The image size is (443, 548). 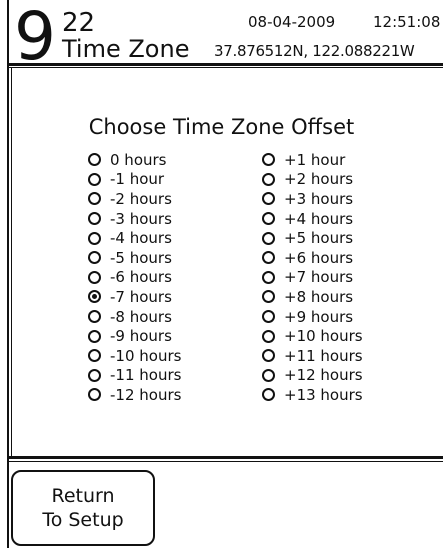 I want to click on offset-option-label: +6 hours, so click(x=319, y=257).